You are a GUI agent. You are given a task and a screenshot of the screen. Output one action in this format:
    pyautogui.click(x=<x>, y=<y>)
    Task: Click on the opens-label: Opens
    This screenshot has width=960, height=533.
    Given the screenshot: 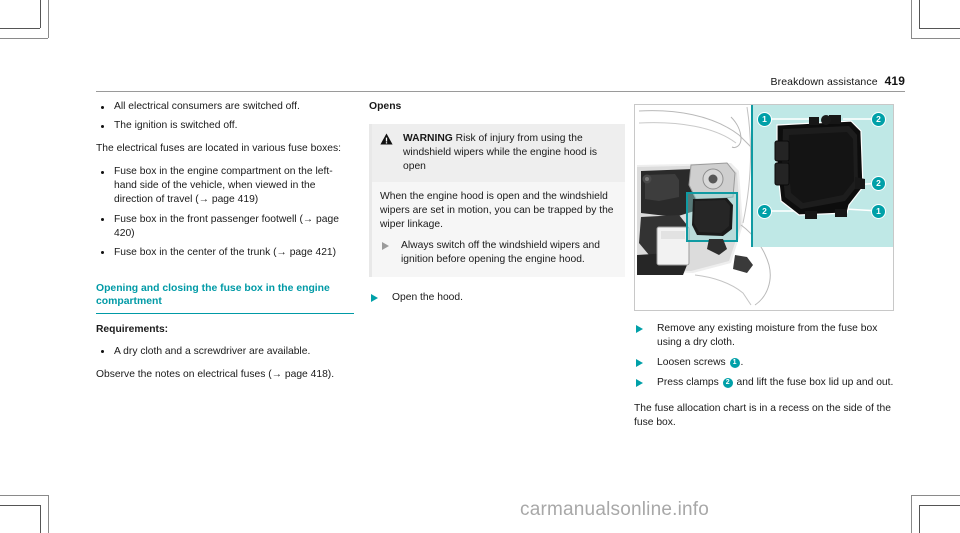 What is the action you would take?
    pyautogui.click(x=385, y=106)
    